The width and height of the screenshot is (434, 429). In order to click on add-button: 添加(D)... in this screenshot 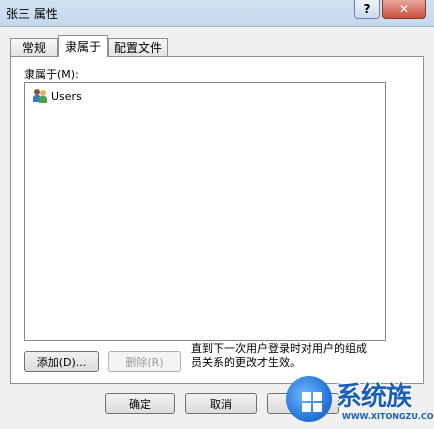, I will do `click(61, 361)`.